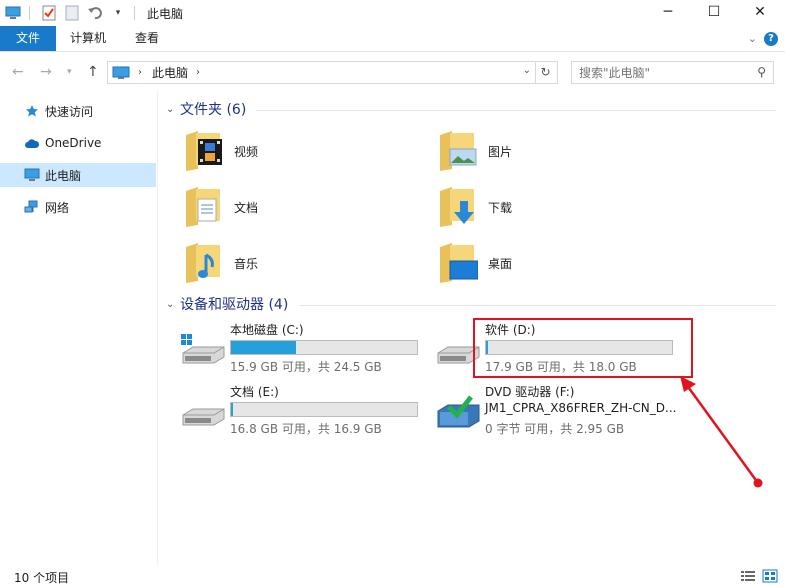  Describe the element at coordinates (49, 13) in the screenshot. I see `properties-icon` at that location.